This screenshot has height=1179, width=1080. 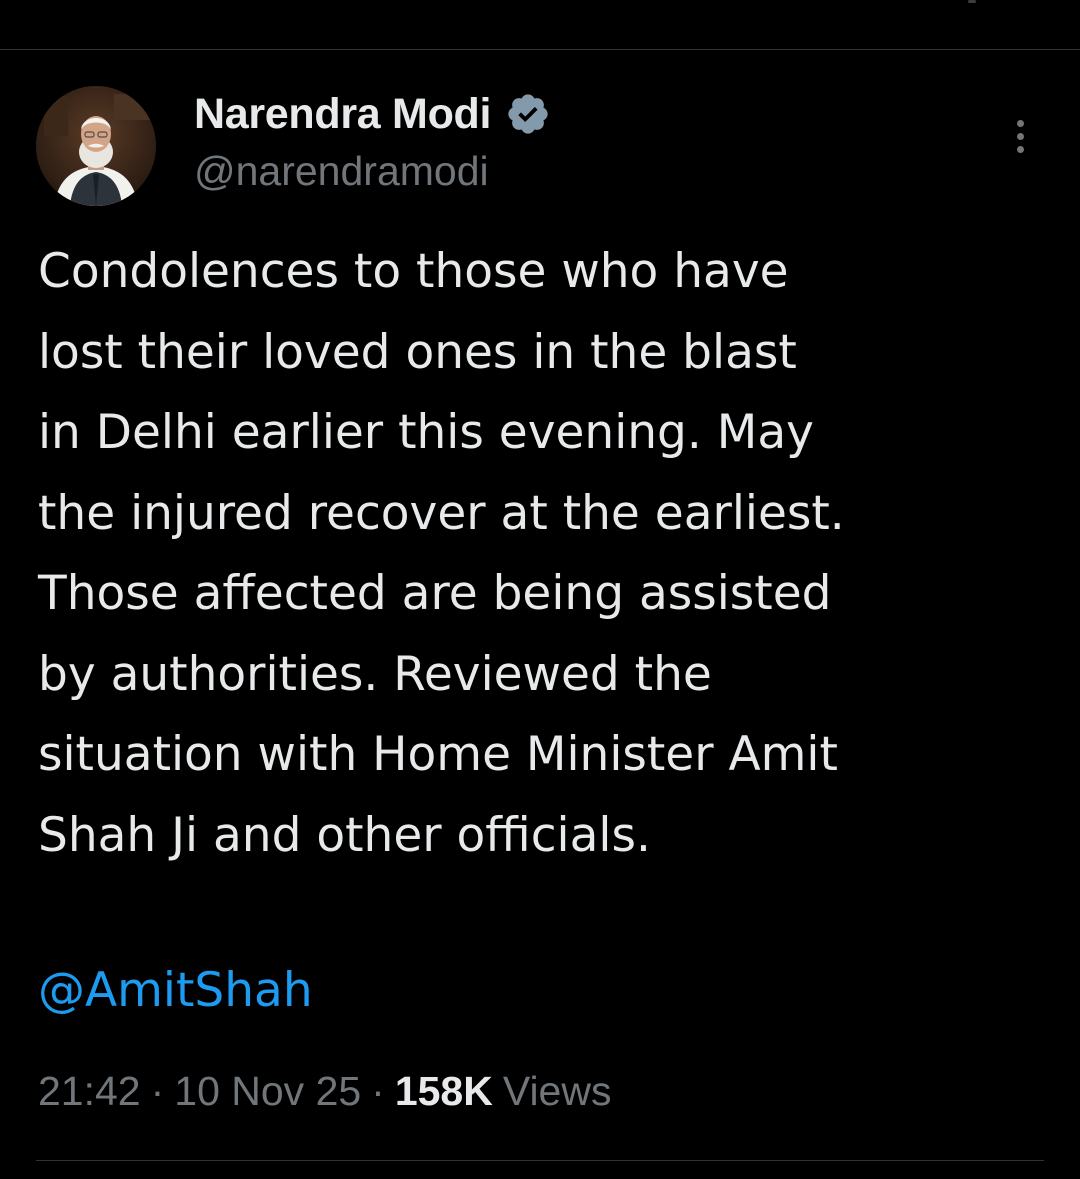 What do you see at coordinates (417, 352) in the screenshot?
I see `tweet-text-line: lost their loved ones in the blast` at bounding box center [417, 352].